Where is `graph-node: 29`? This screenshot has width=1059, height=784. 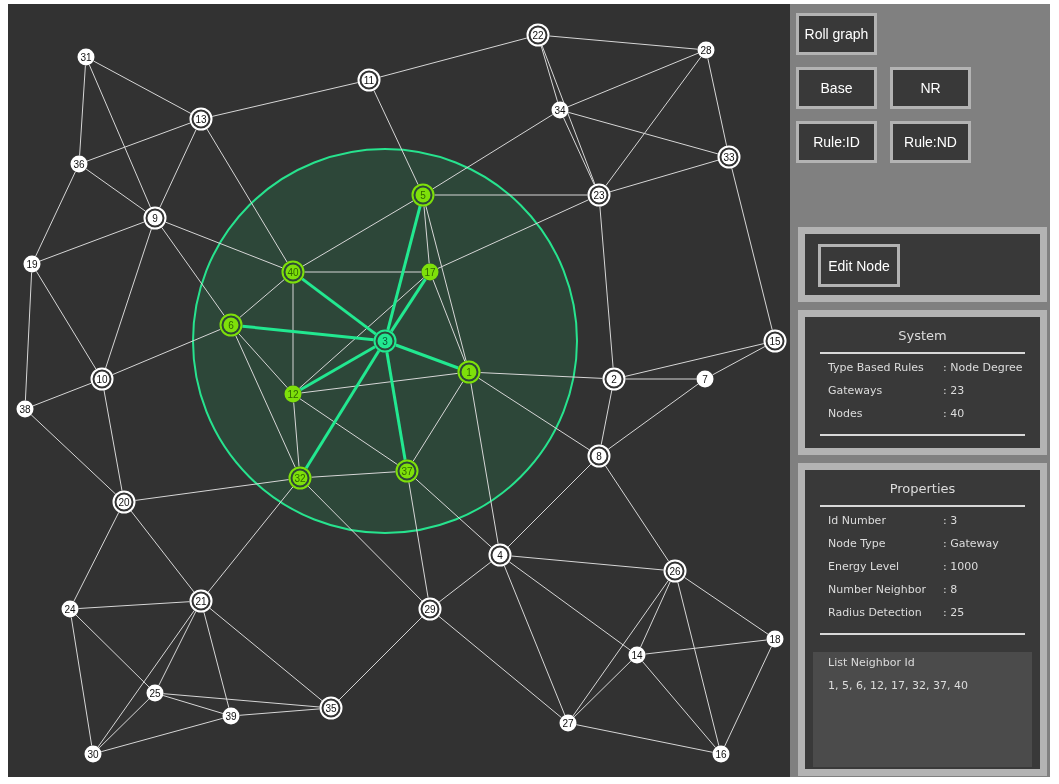 graph-node: 29 is located at coordinates (430, 609).